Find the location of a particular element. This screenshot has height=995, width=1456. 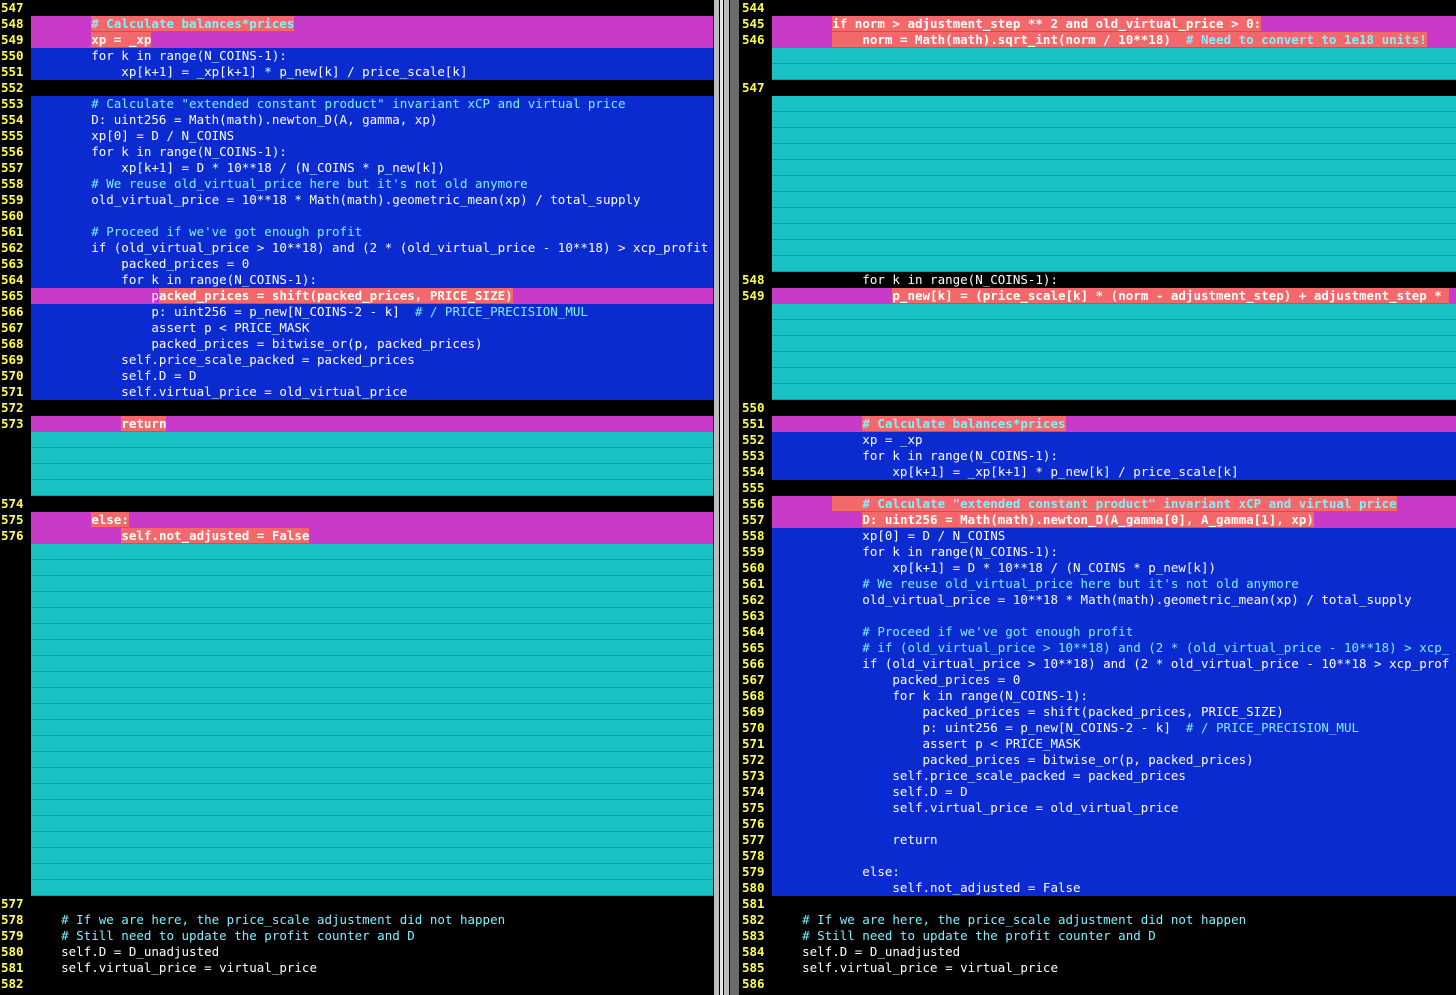

line-number: 567 is located at coordinates (753, 679).